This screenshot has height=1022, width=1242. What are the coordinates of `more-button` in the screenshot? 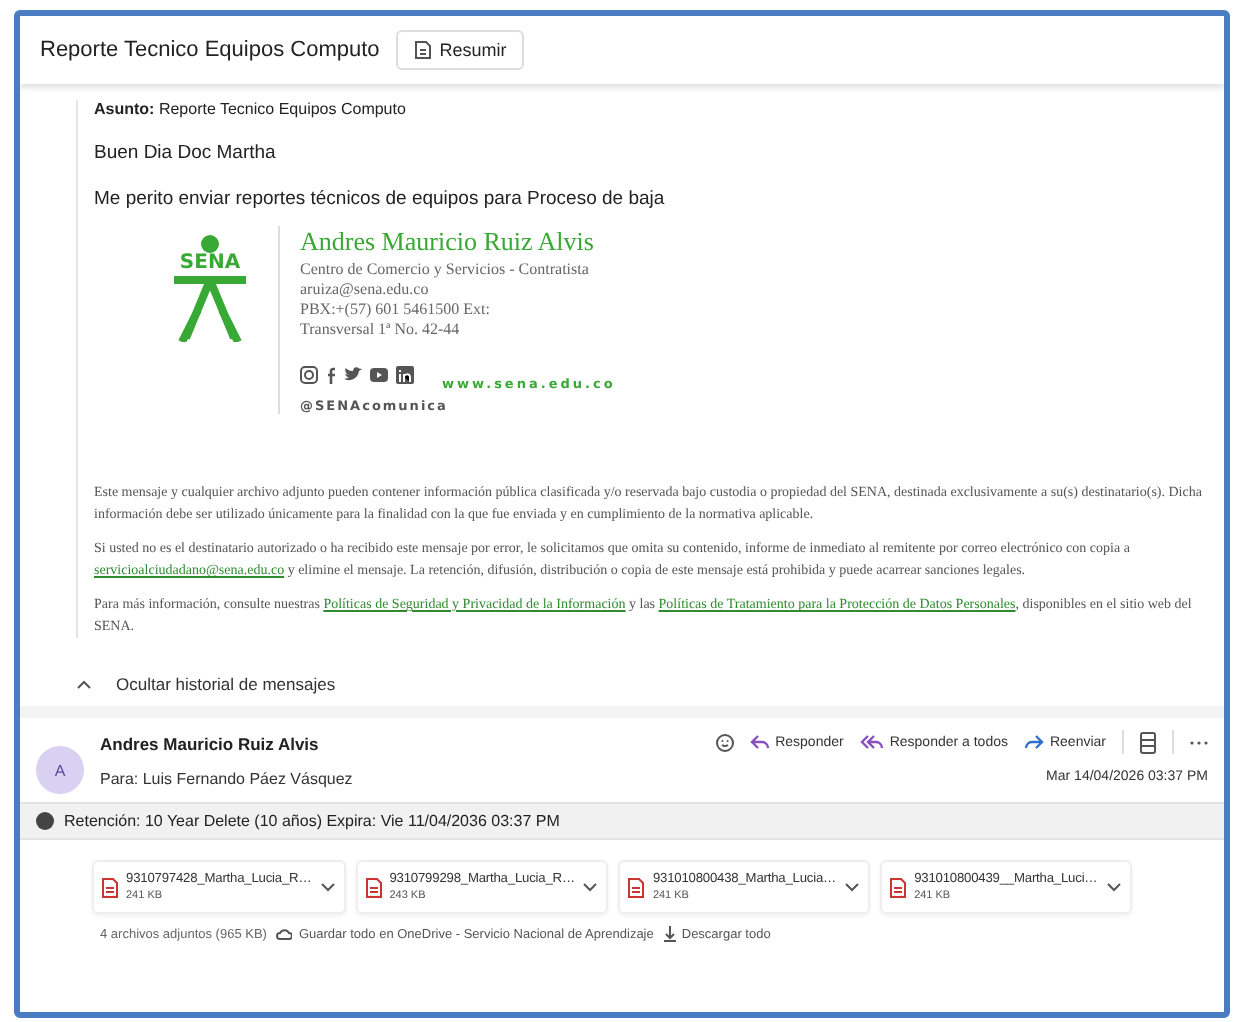 It's located at (1199, 742).